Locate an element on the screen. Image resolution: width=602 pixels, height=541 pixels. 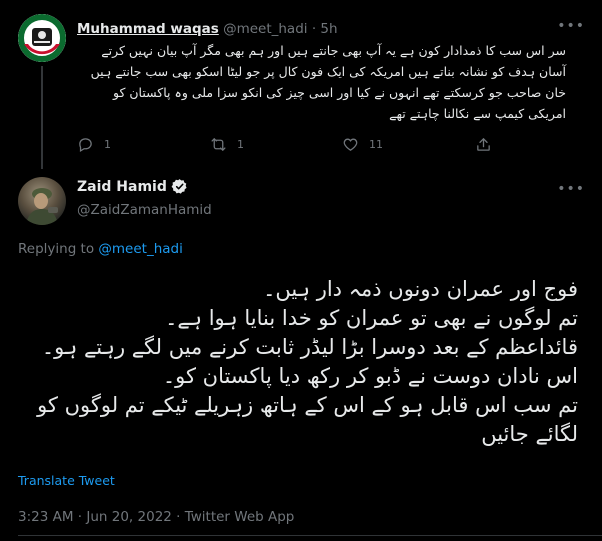
author-name-row: Zaid Hamid is located at coordinates (132, 186).